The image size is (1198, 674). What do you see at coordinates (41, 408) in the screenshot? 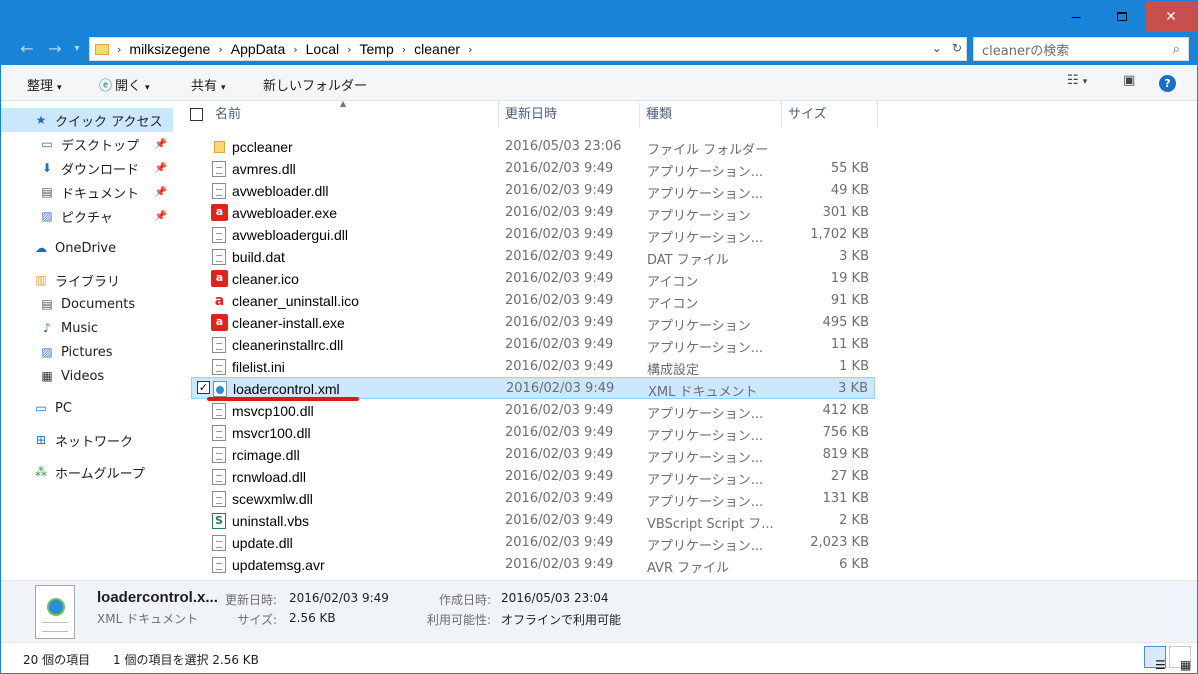
I see `computer-icon: ▭` at bounding box center [41, 408].